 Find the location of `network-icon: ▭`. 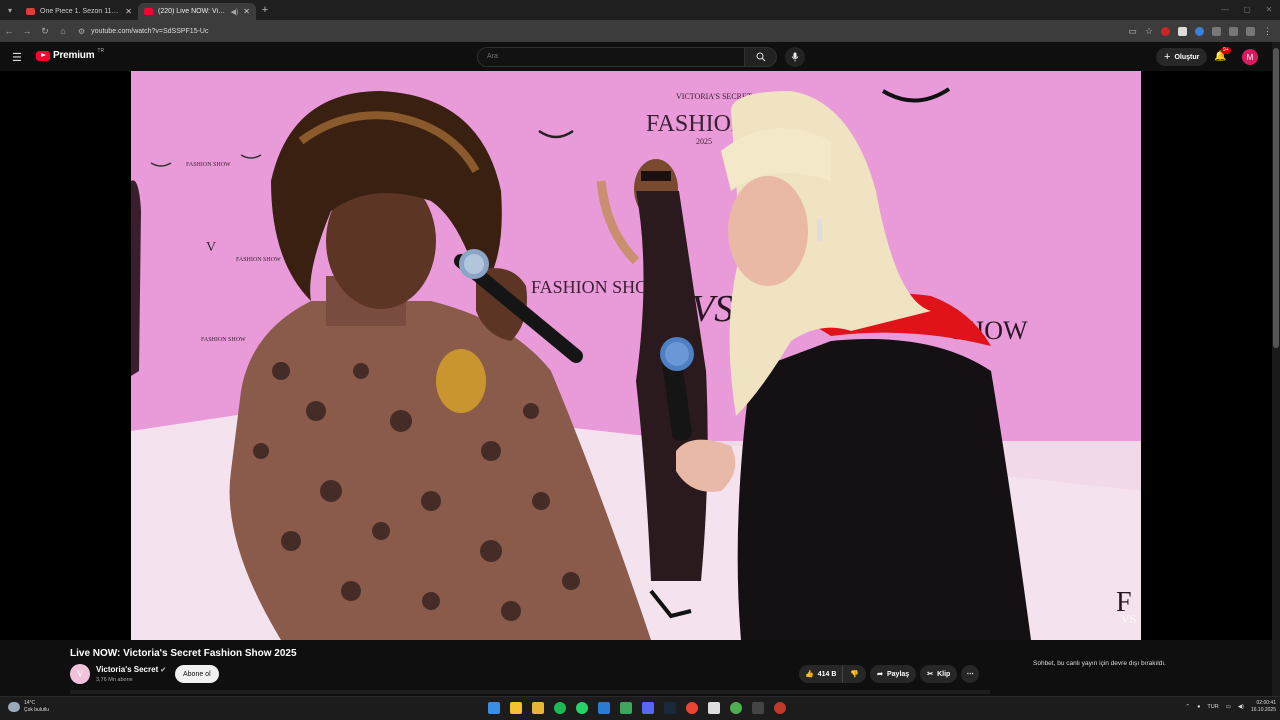

network-icon: ▭ is located at coordinates (1228, 707).